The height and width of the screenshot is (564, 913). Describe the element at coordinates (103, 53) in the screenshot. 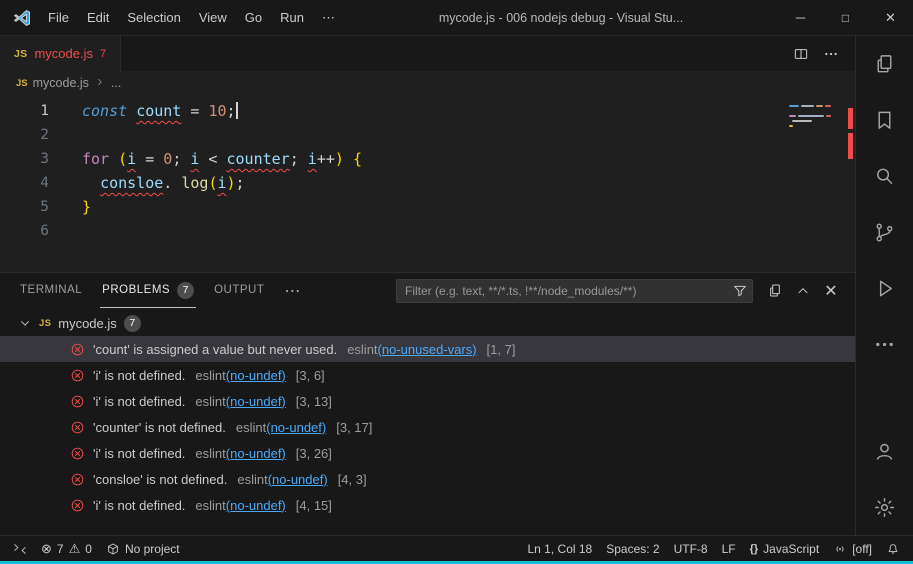

I see `tab-error-count: 7` at that location.